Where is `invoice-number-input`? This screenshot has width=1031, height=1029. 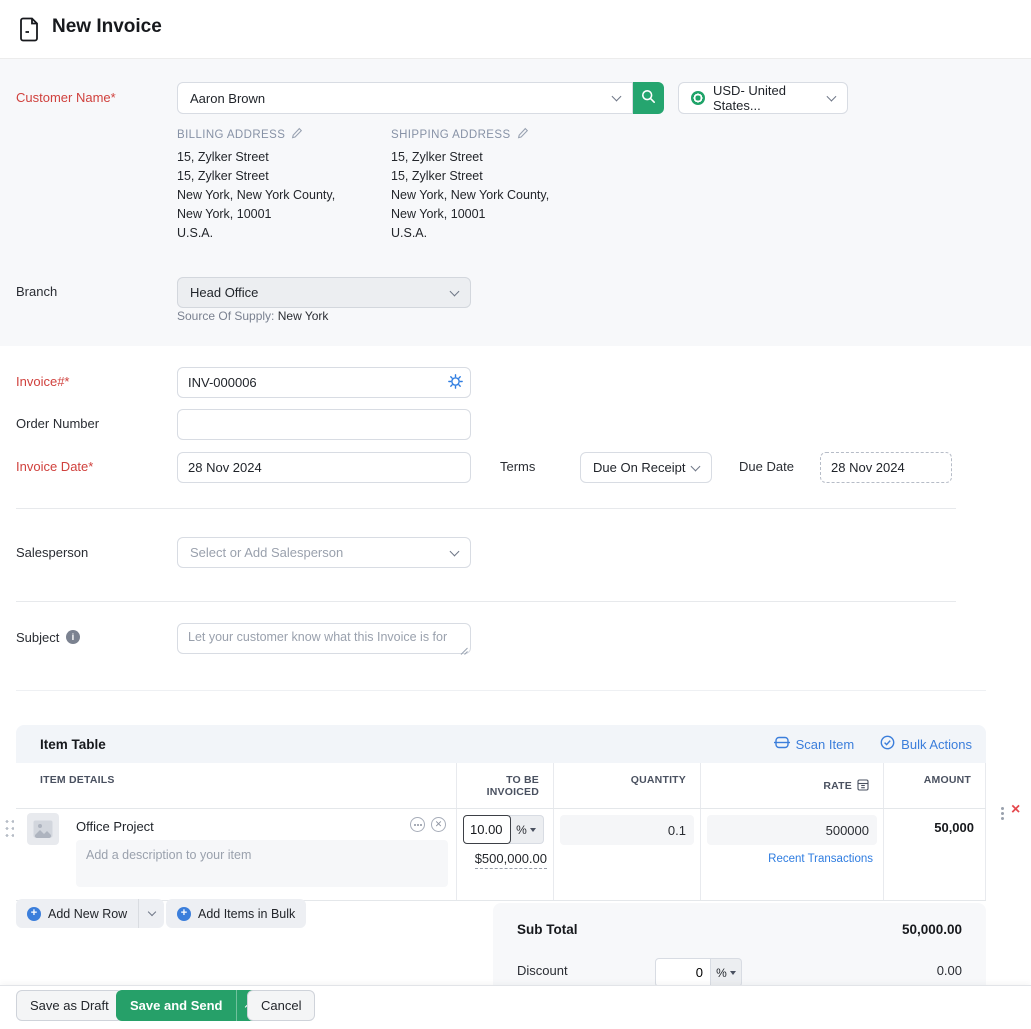
invoice-number-input is located at coordinates (324, 382).